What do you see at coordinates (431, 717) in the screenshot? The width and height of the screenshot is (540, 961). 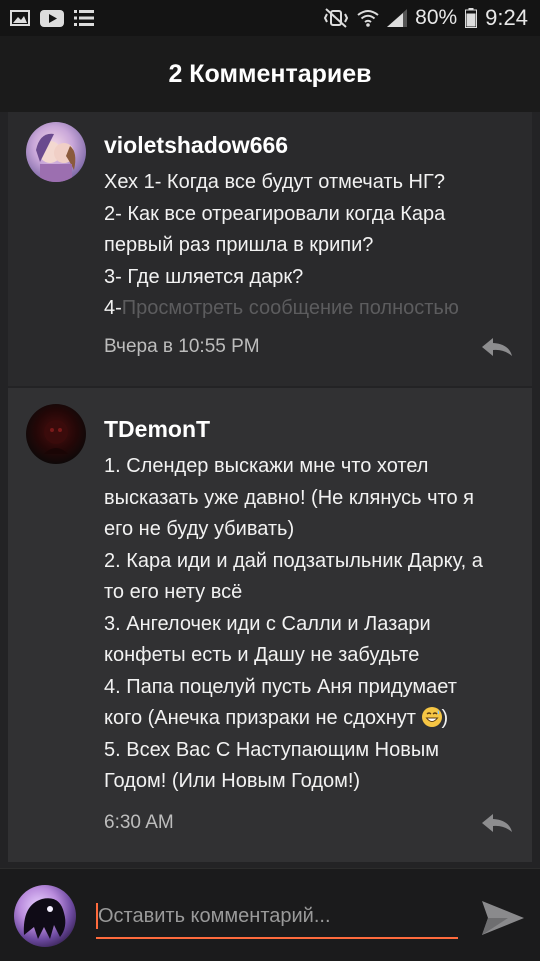 I see `grinning-sweat-emoji-icon` at bounding box center [431, 717].